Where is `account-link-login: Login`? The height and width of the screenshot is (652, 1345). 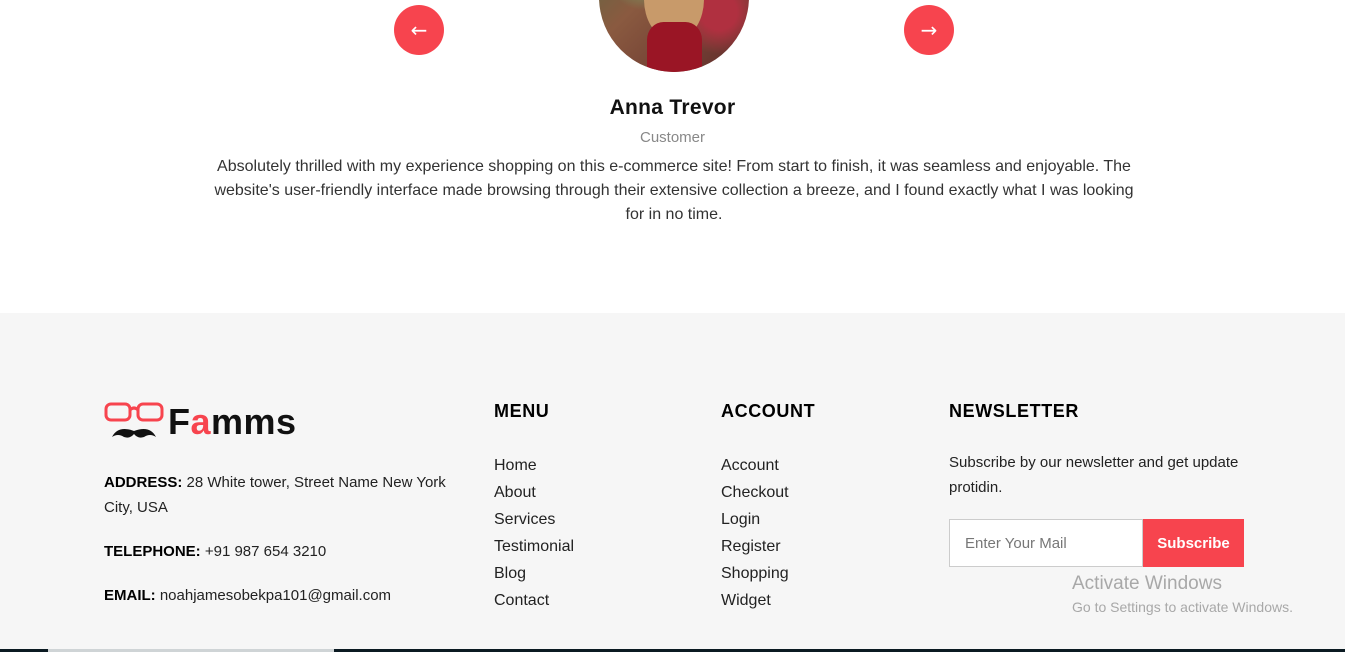 account-link-login: Login is located at coordinates (768, 519).